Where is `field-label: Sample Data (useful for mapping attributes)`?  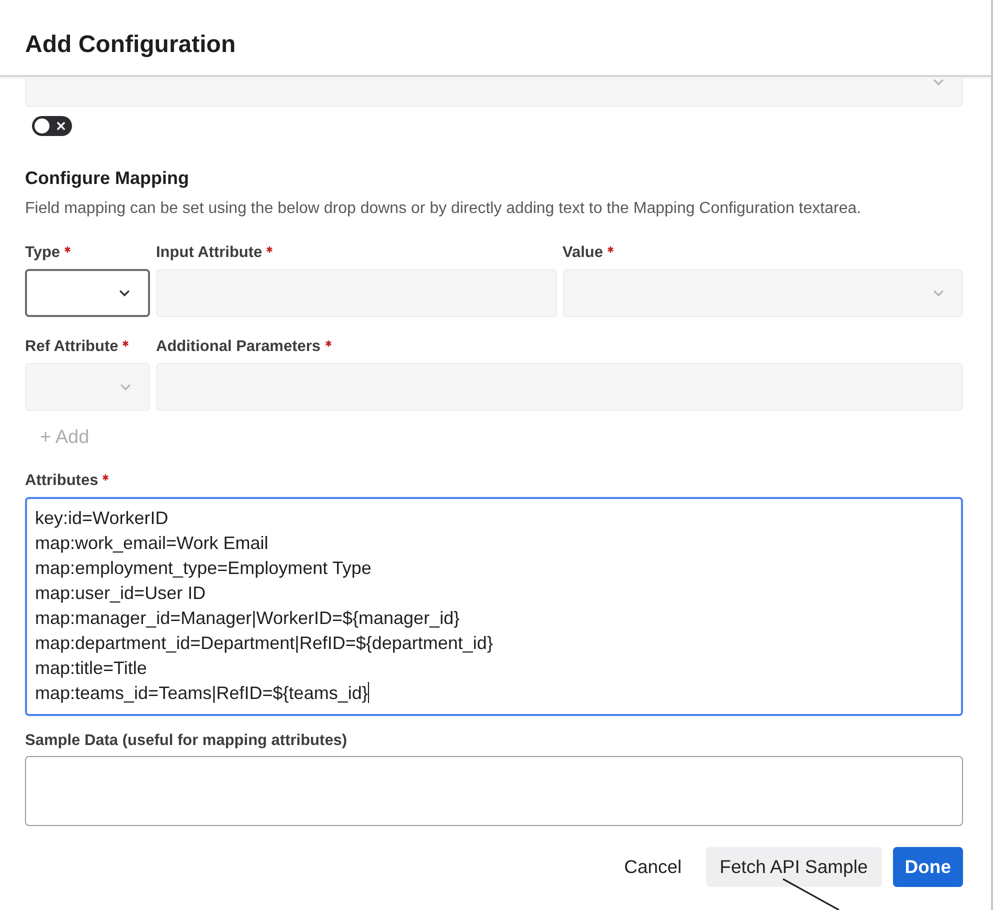 field-label: Sample Data (useful for mapping attributes) is located at coordinates (186, 741).